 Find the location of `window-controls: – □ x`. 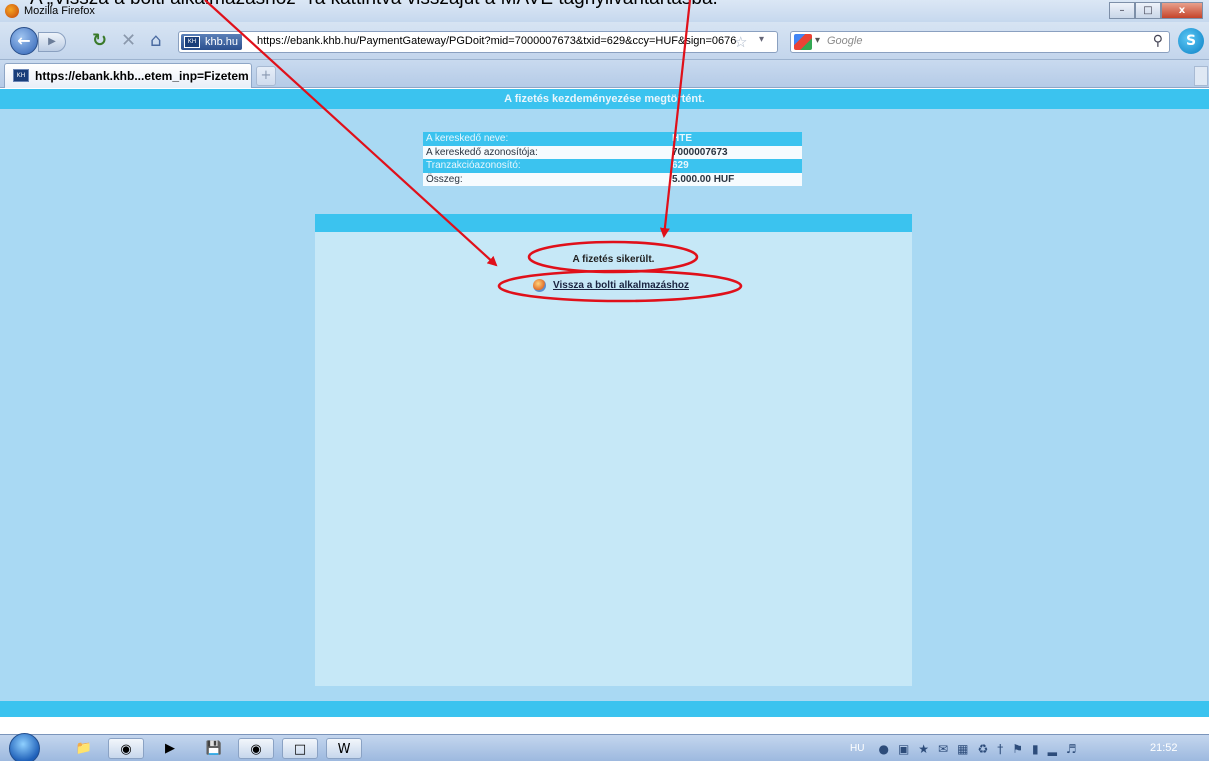

window-controls: – □ x is located at coordinates (1156, 10).